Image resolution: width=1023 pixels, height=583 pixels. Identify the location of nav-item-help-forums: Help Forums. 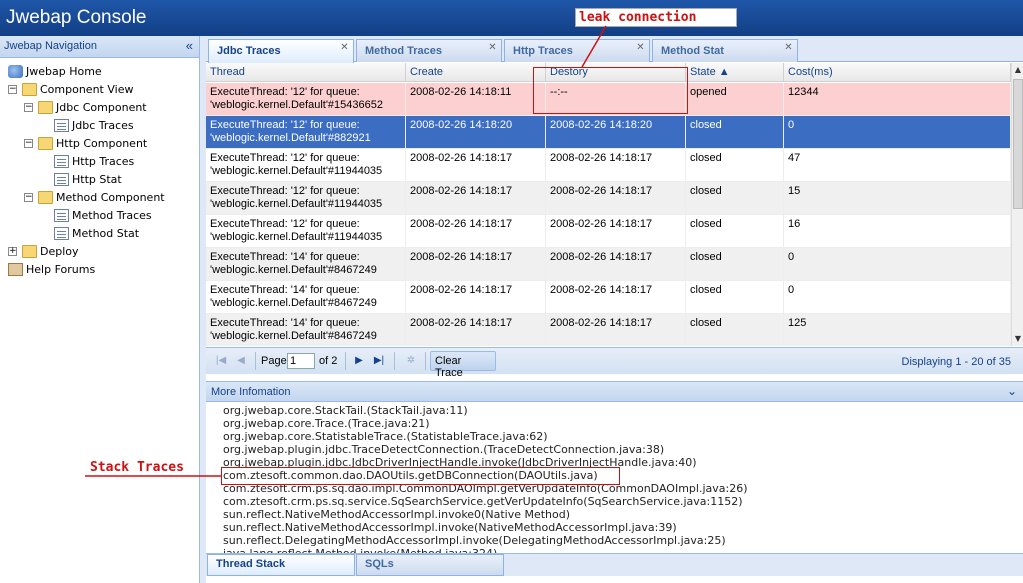
(99, 270).